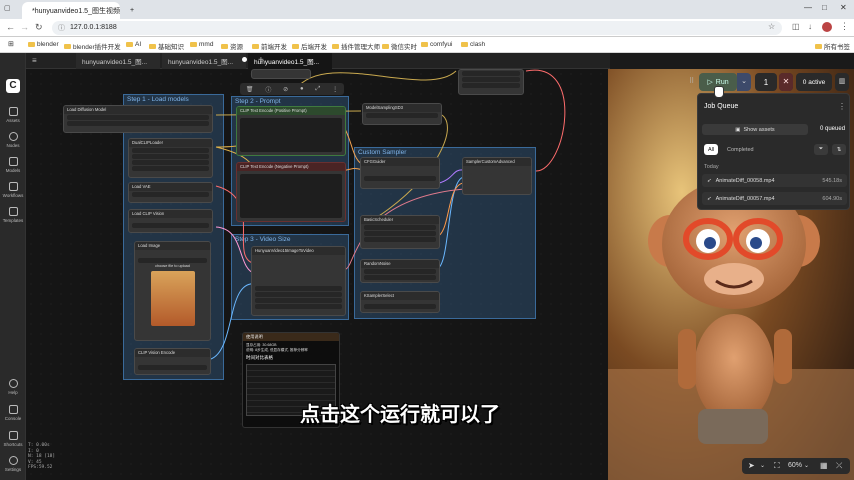 The width and height of the screenshot is (854, 480). I want to click on select-mode-icon: ➤, so click(751, 465).